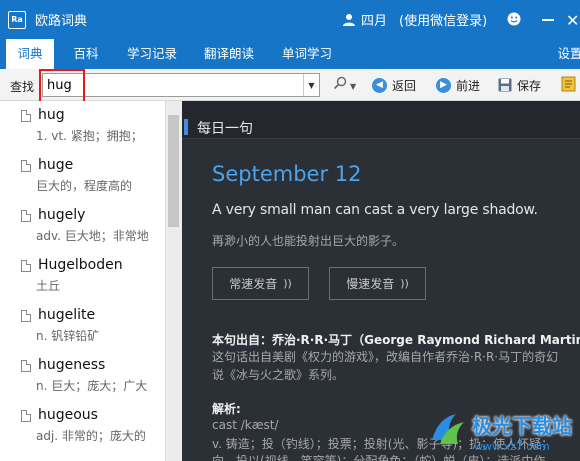  I want to click on aurora-logo-icon, so click(448, 429).